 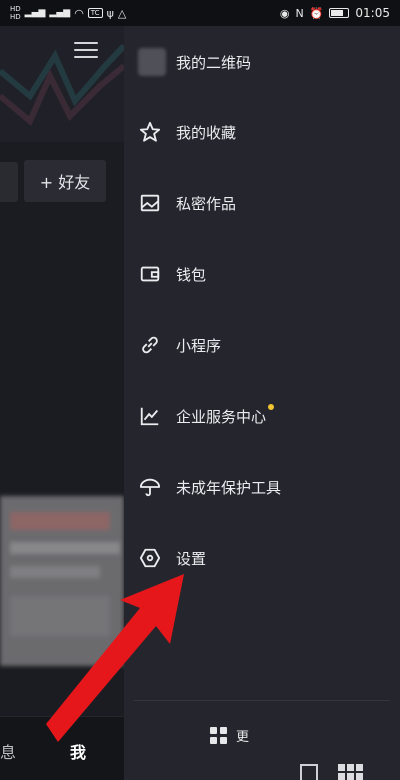 What do you see at coordinates (9, 182) in the screenshot?
I see `edit-profile-button` at bounding box center [9, 182].